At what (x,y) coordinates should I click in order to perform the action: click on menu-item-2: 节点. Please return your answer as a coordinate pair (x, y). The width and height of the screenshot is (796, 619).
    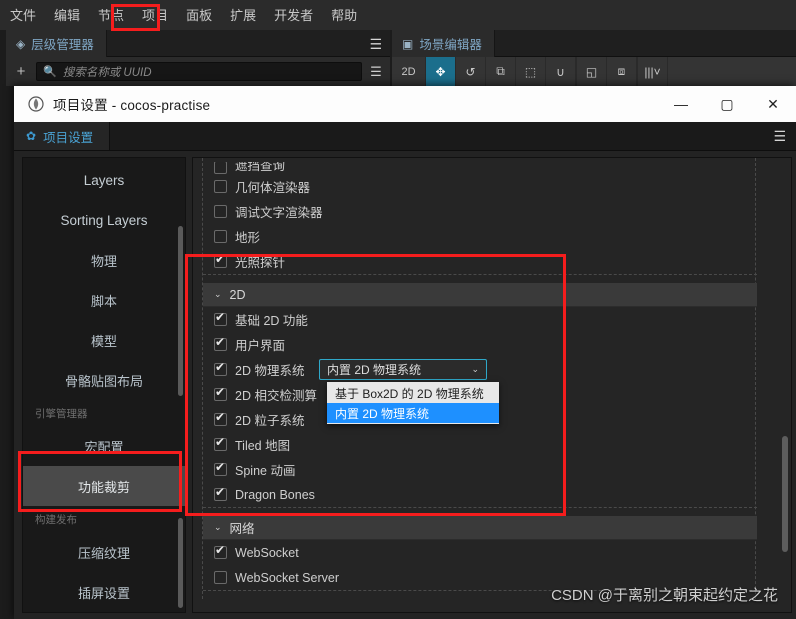
    Looking at the image, I should click on (111, 15).